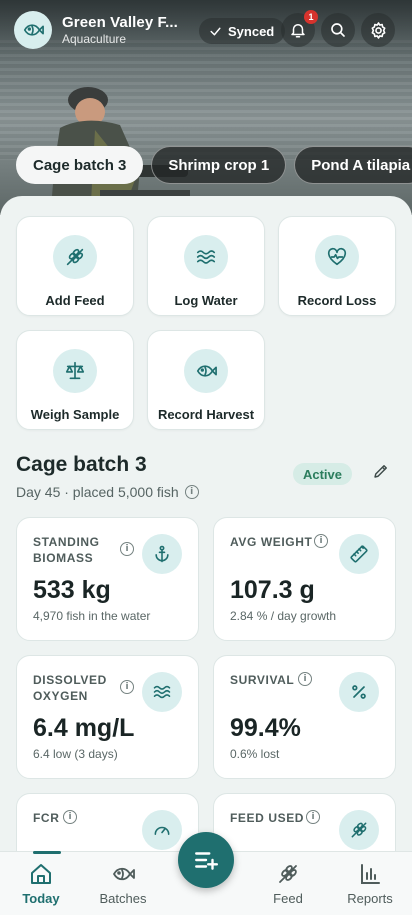 This screenshot has width=412, height=915. Describe the element at coordinates (353, 165) in the screenshot. I see `tab-pond-a-tilapia: Pond A tilapia` at that location.